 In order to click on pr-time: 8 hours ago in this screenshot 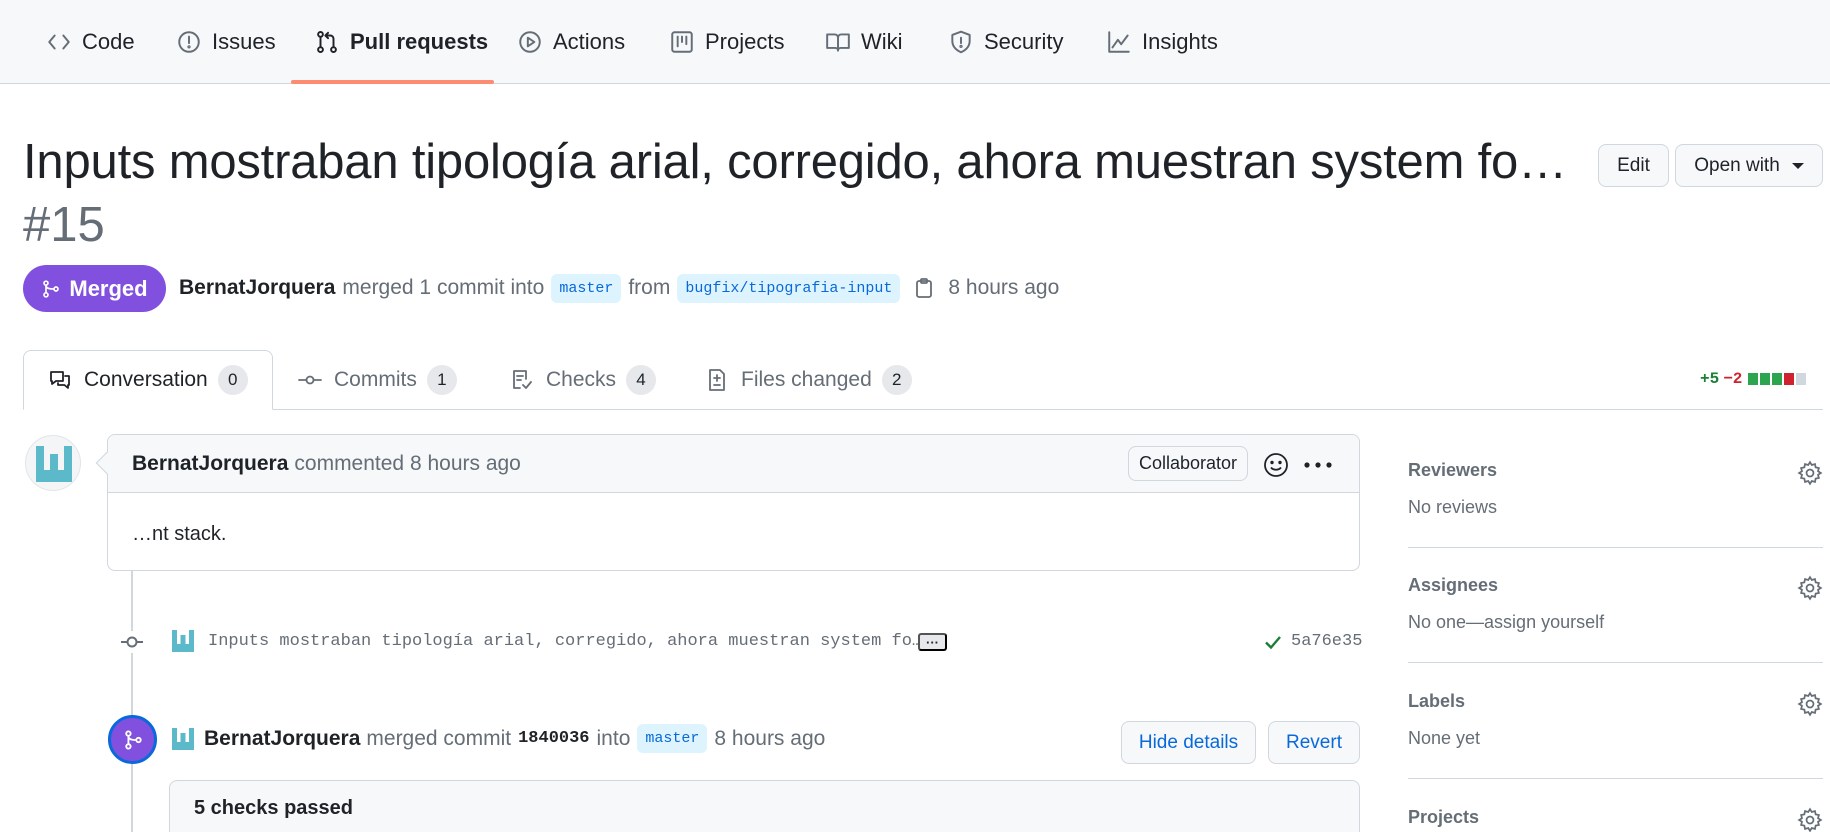, I will do `click(1004, 287)`.